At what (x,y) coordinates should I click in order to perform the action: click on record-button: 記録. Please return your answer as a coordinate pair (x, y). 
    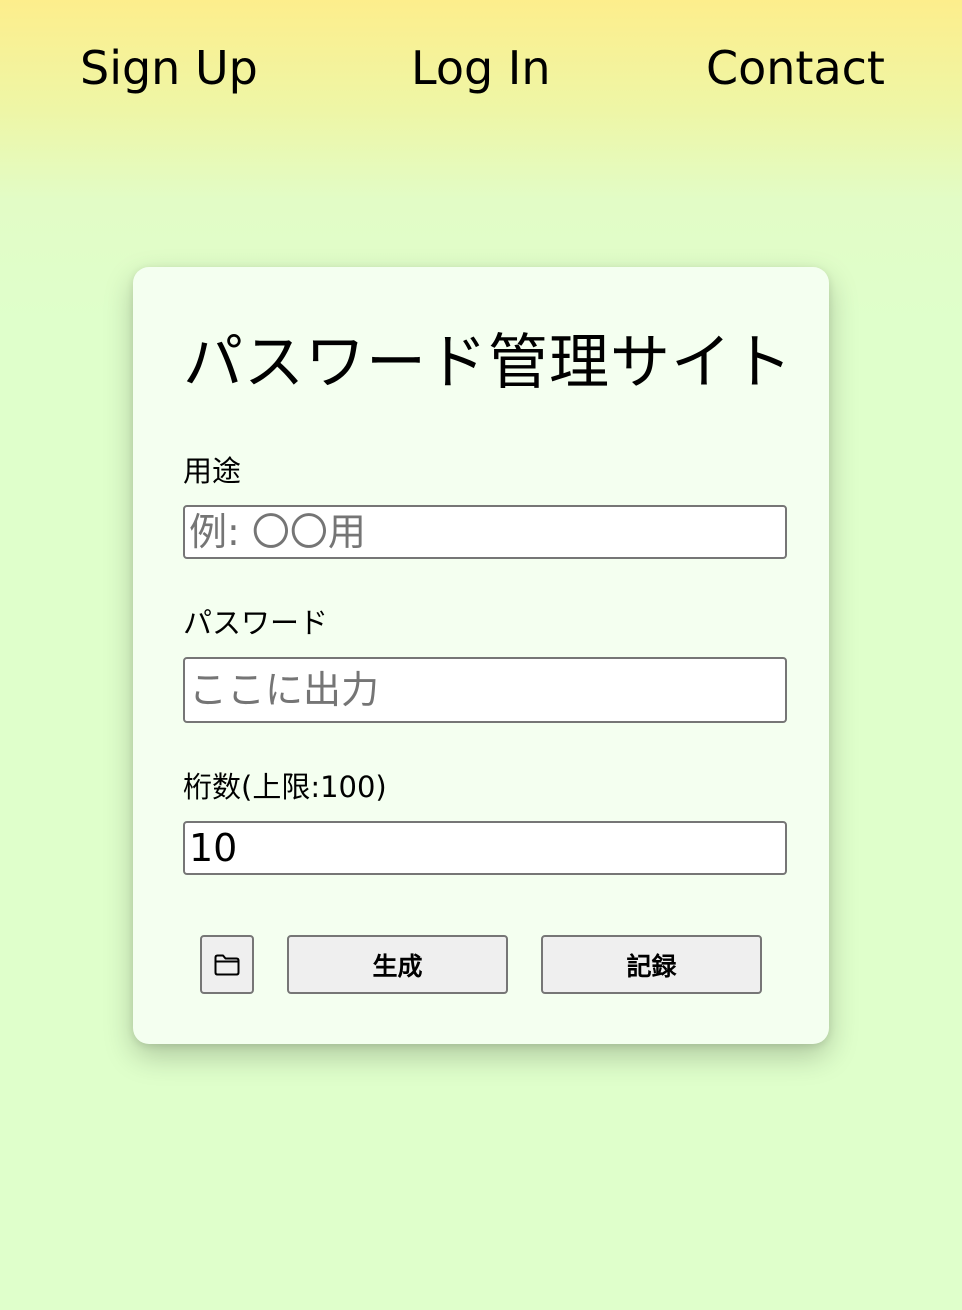
    Looking at the image, I should click on (651, 964).